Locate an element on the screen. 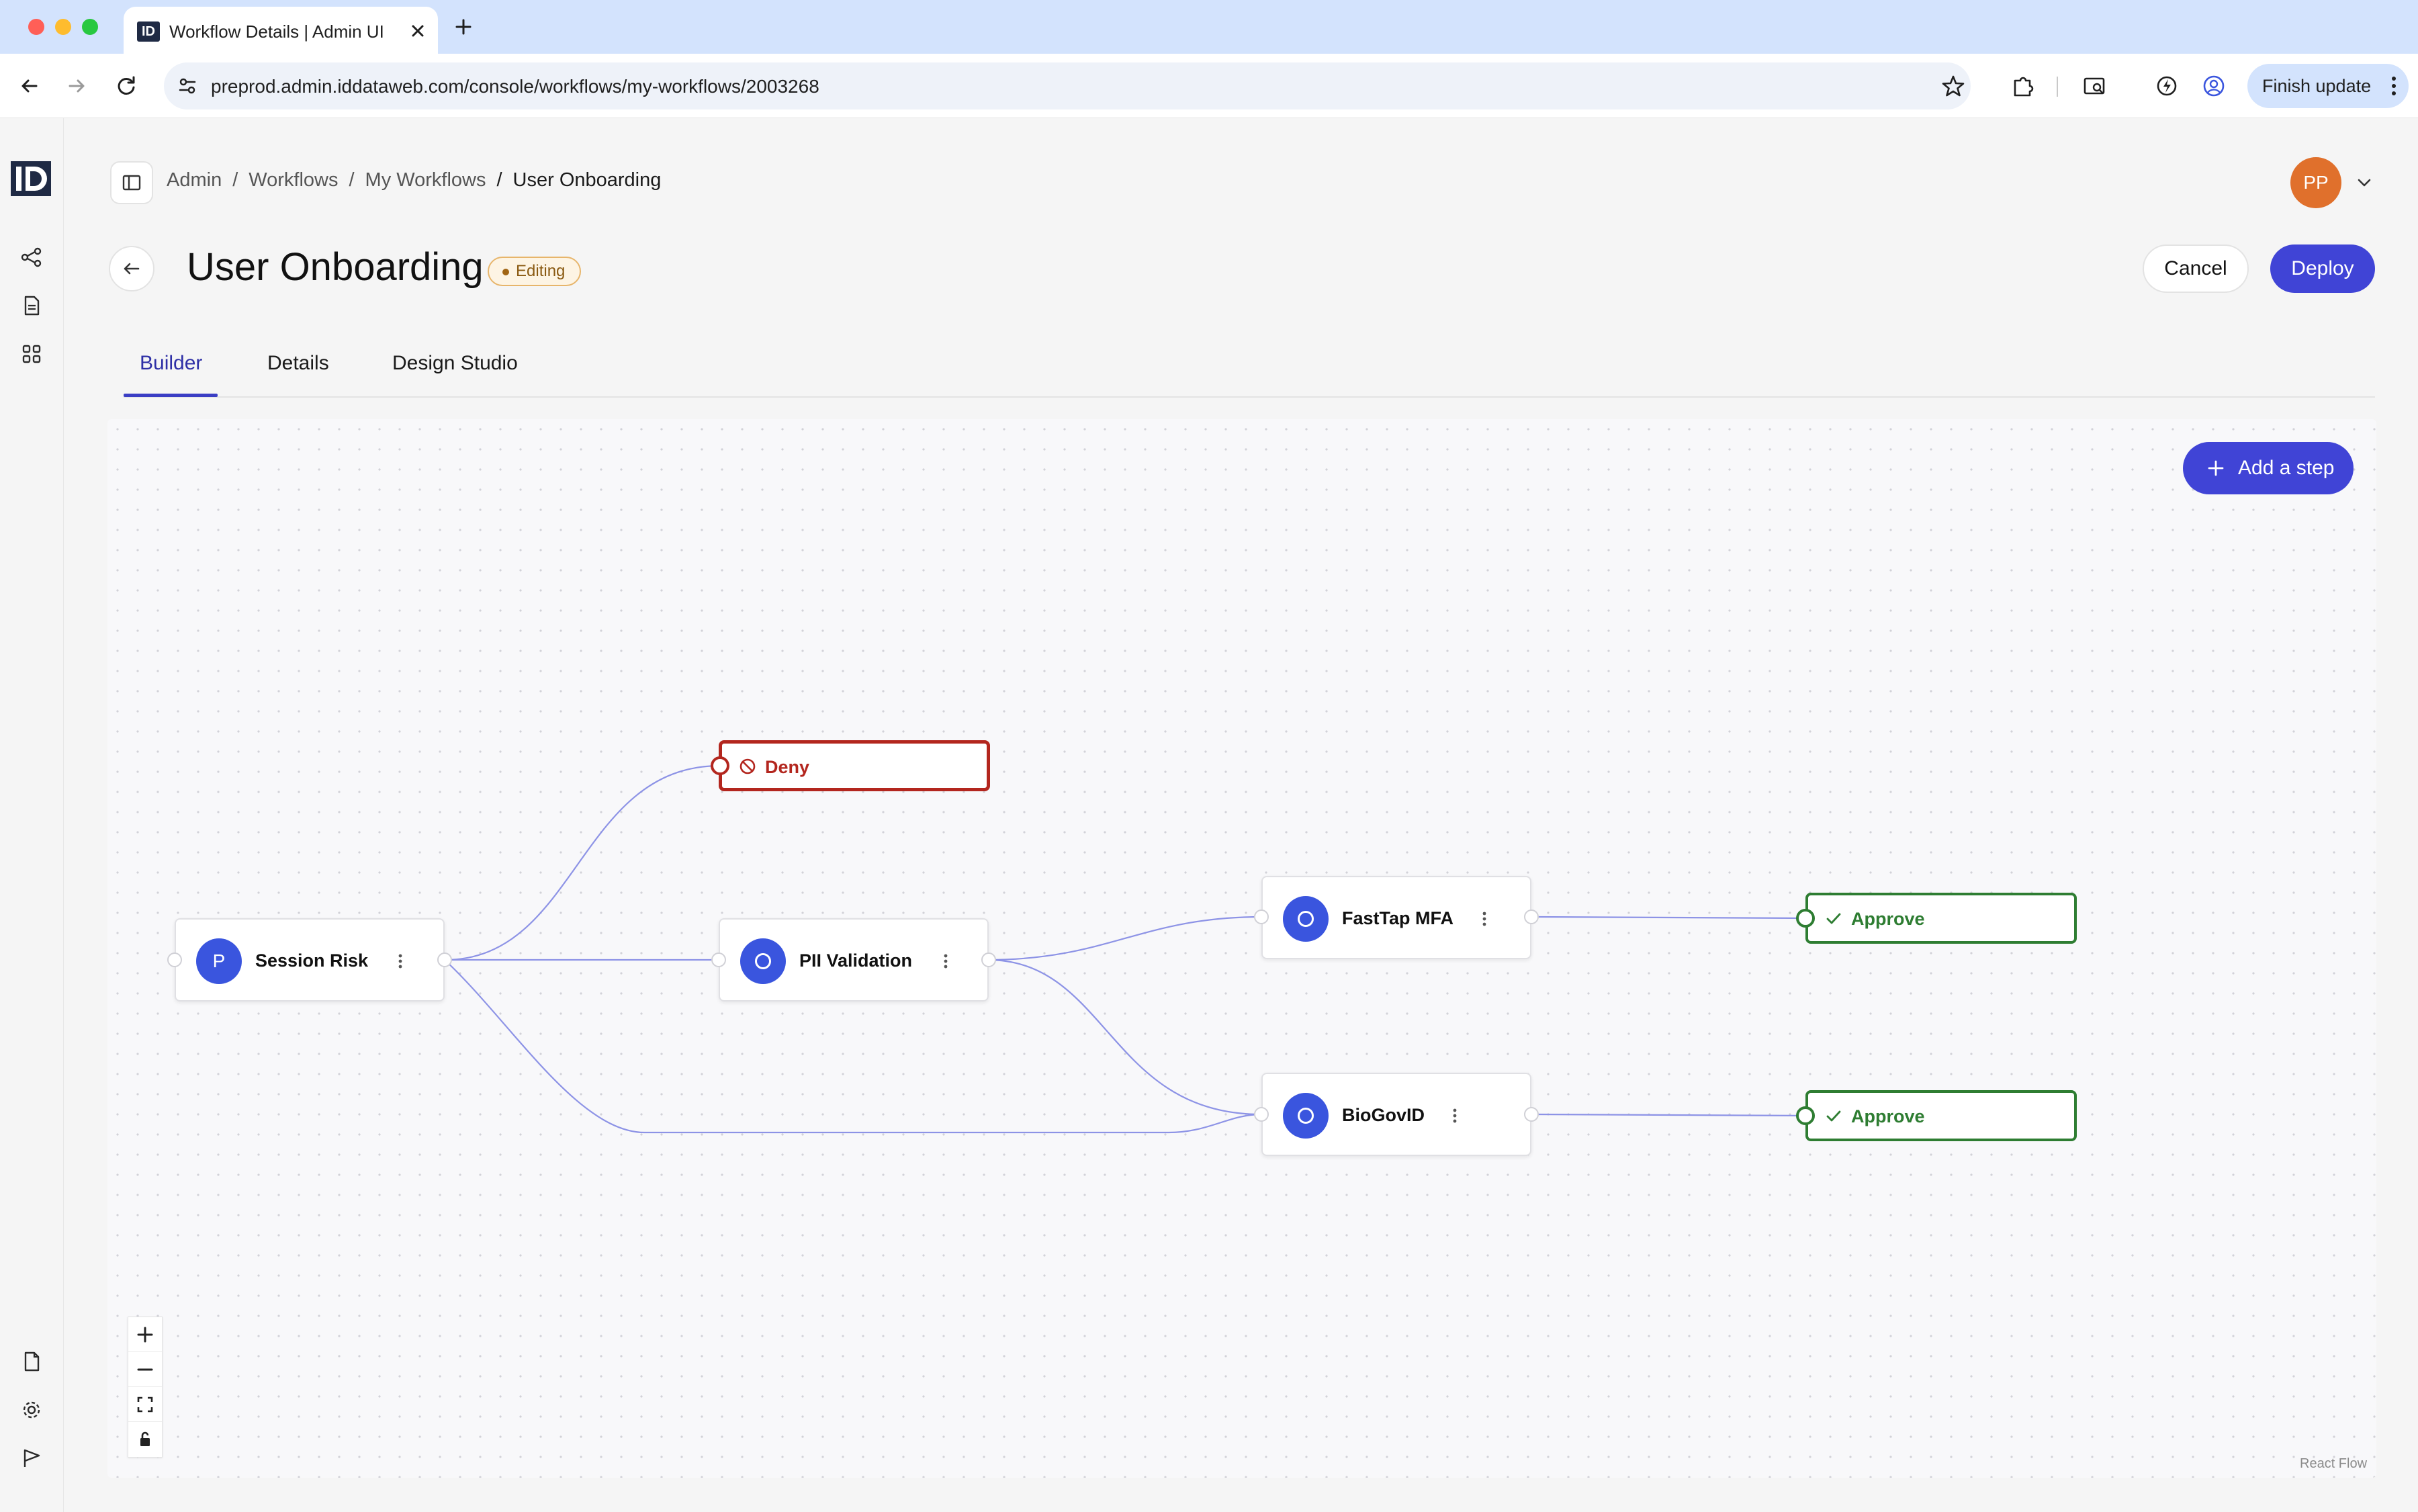 Image resolution: width=2418 pixels, height=1512 pixels. outcome-deny: Deny is located at coordinates (854, 765).